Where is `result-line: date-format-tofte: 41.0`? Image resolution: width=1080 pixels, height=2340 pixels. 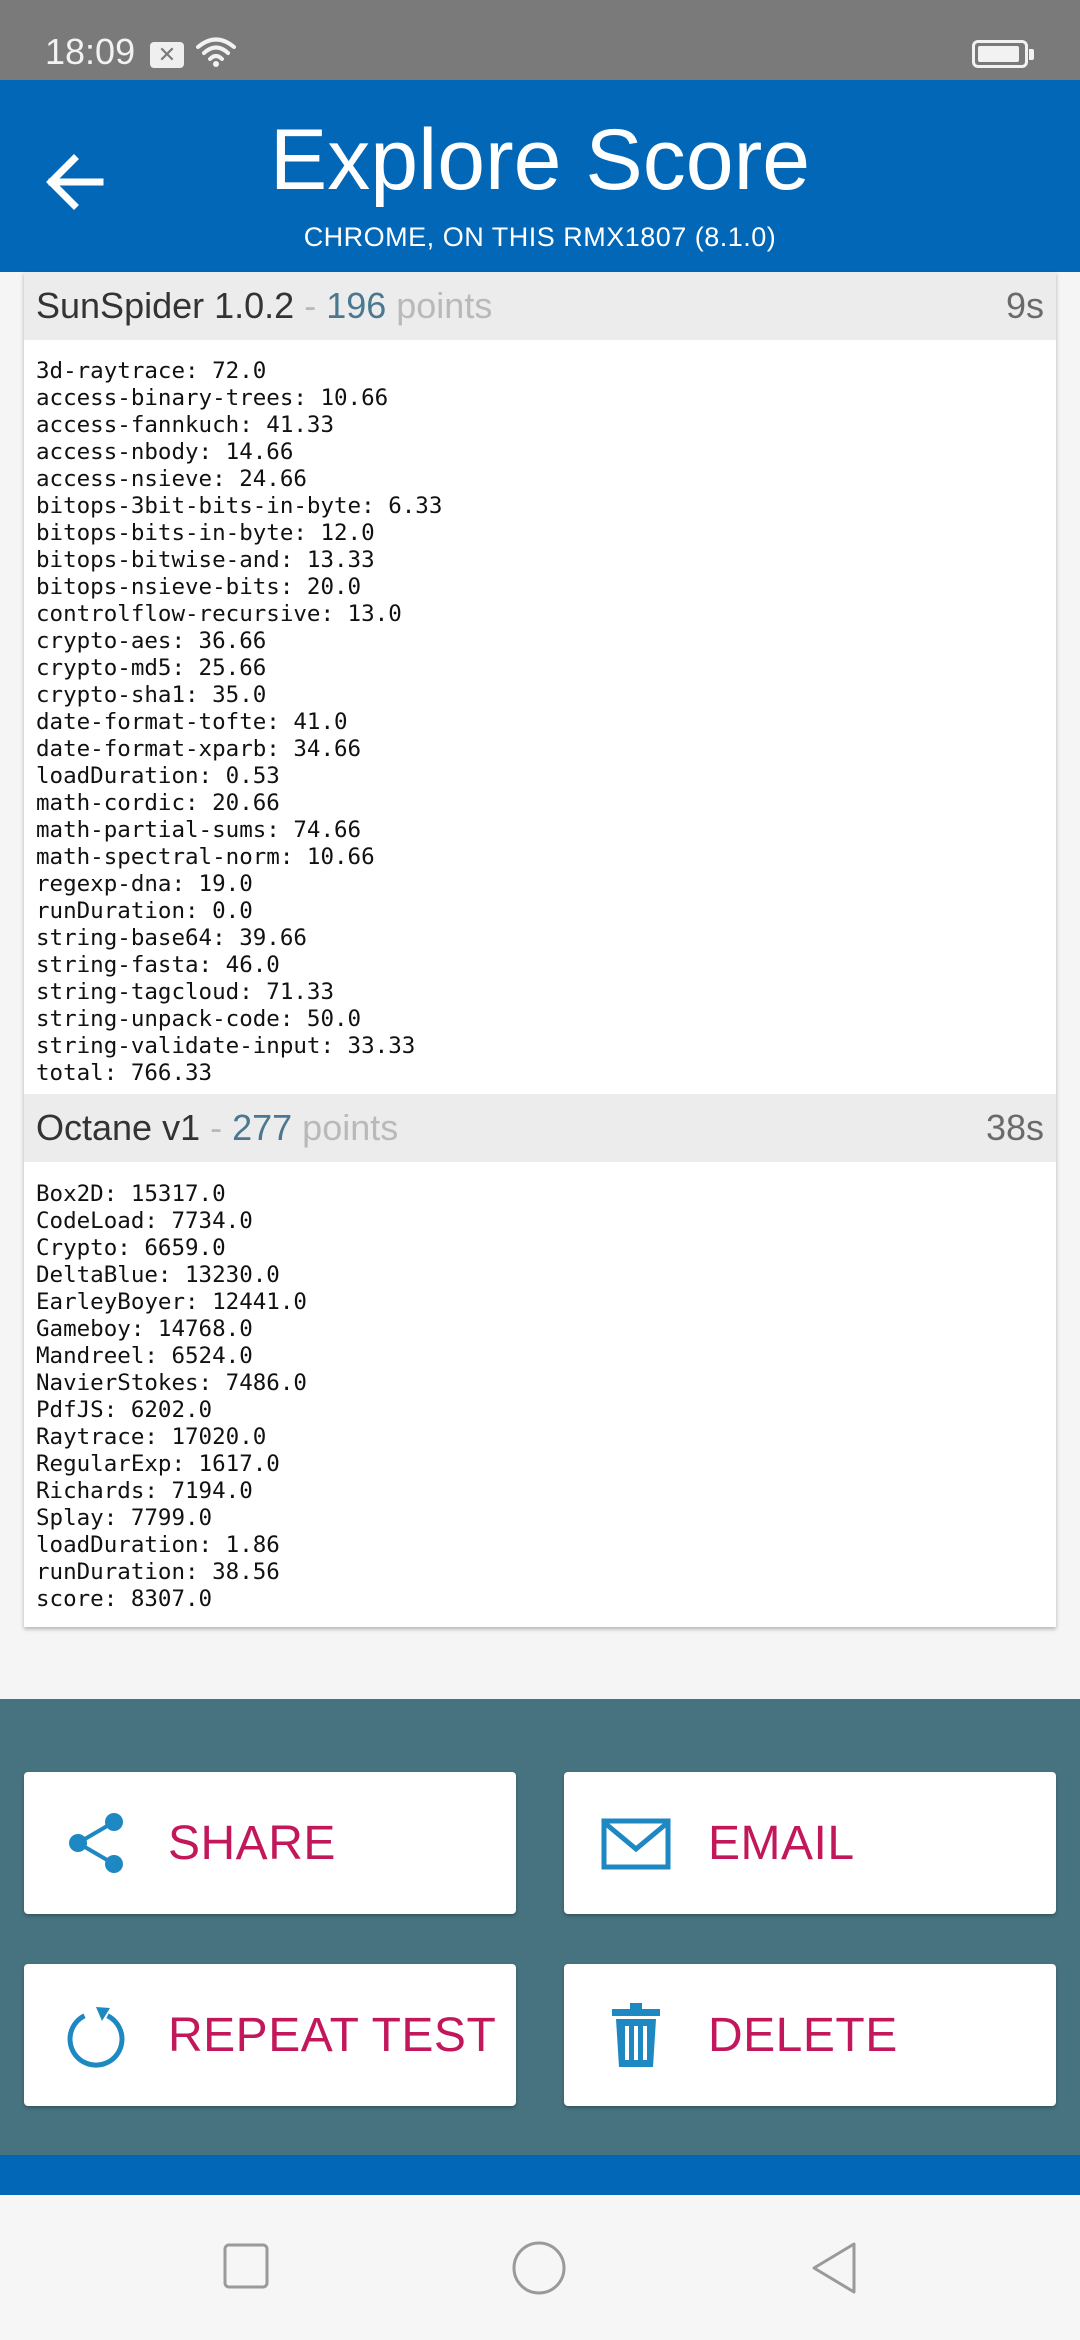
result-line: date-format-tofte: 41.0 is located at coordinates (192, 722).